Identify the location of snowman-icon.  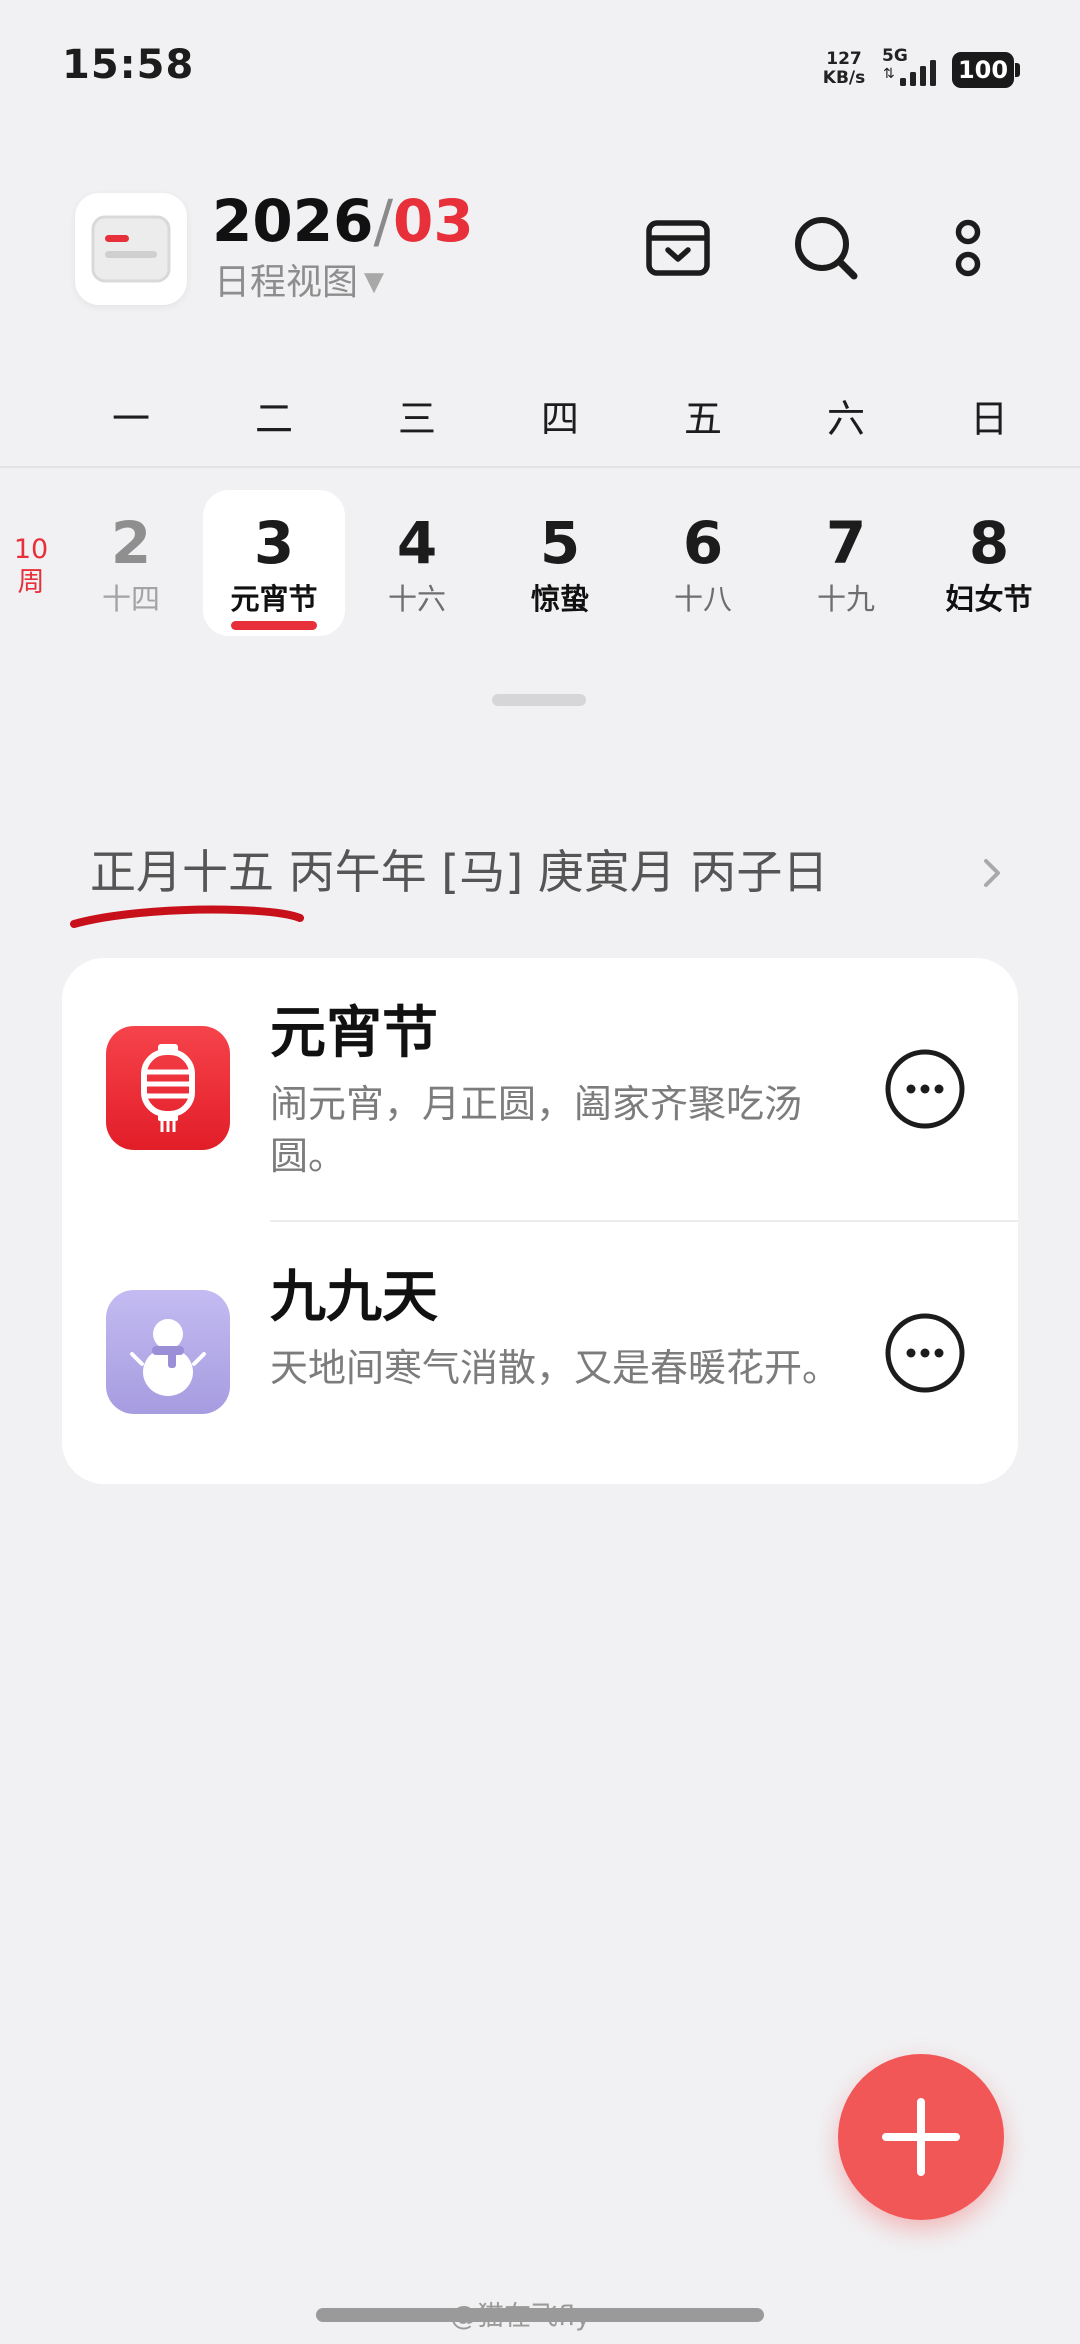
(168, 1352).